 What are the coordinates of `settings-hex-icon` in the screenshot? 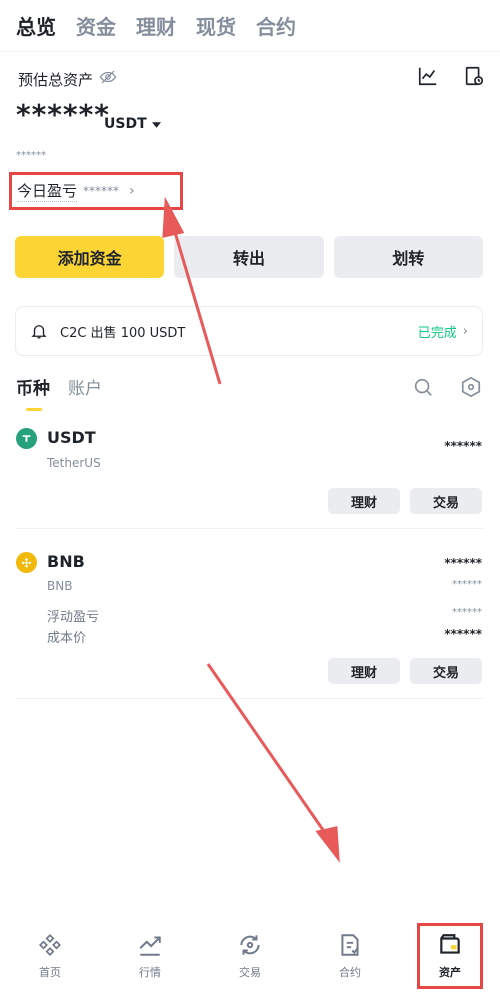 It's located at (471, 387).